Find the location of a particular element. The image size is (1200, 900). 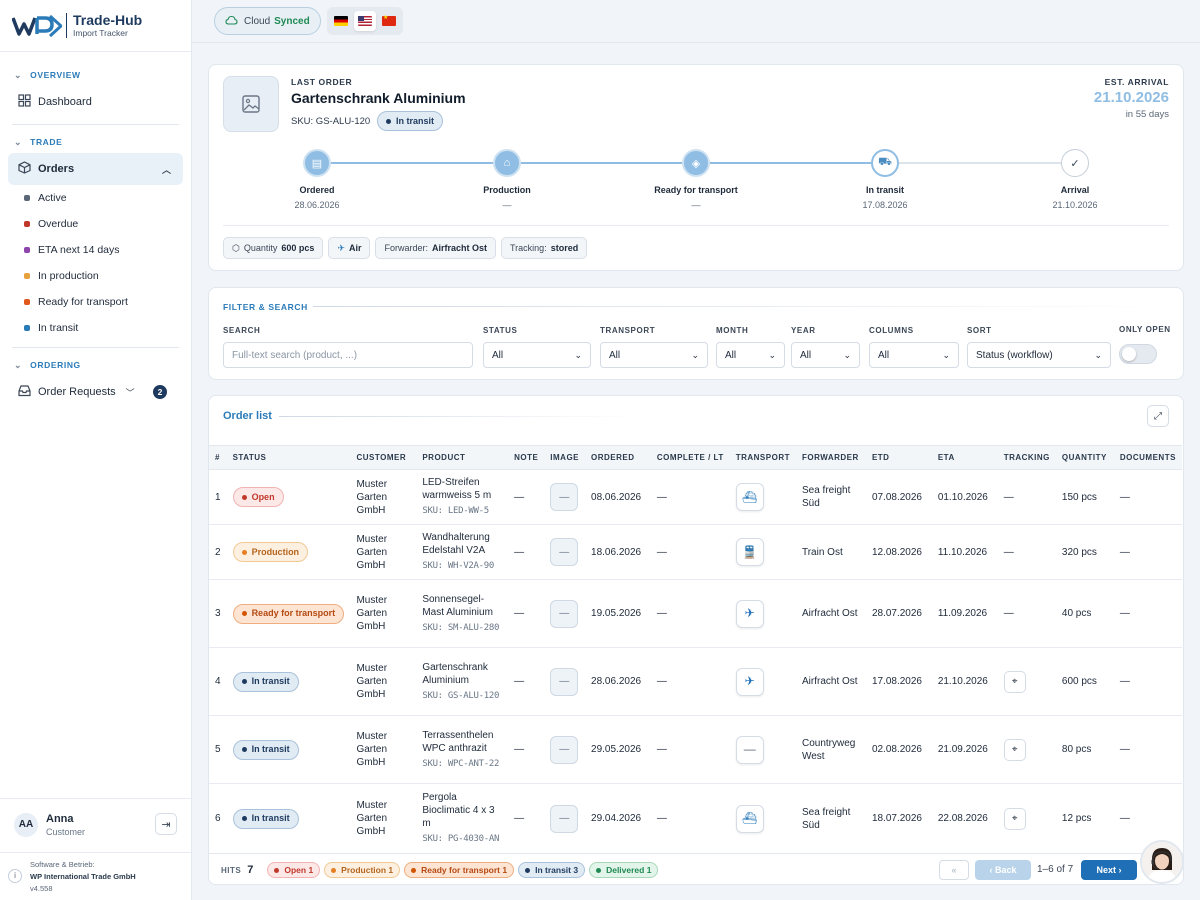

status-label: STATUS is located at coordinates (500, 330).